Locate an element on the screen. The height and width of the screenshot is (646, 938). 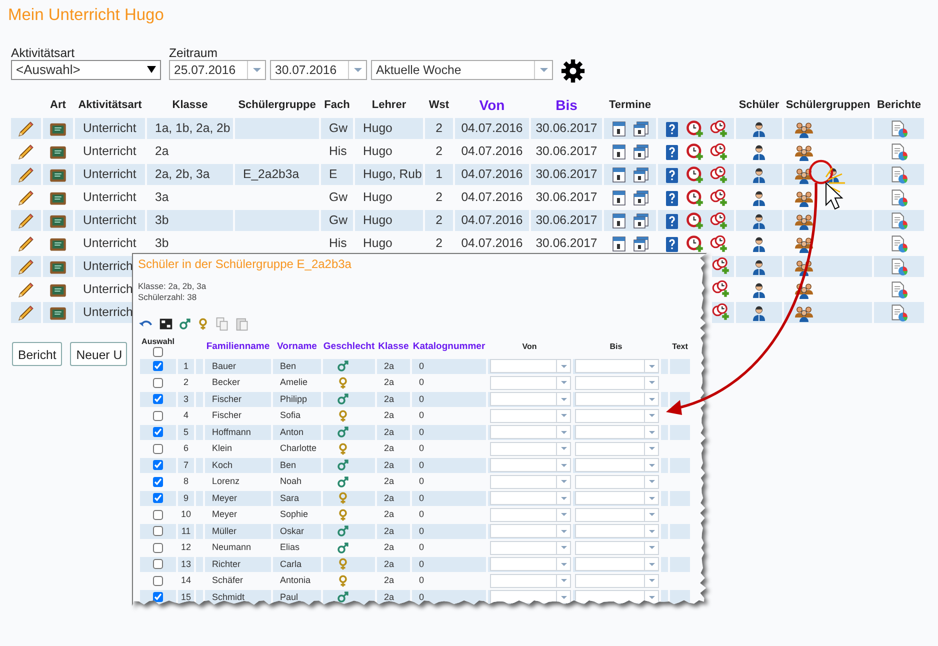
column-header: Wst is located at coordinates (439, 106).